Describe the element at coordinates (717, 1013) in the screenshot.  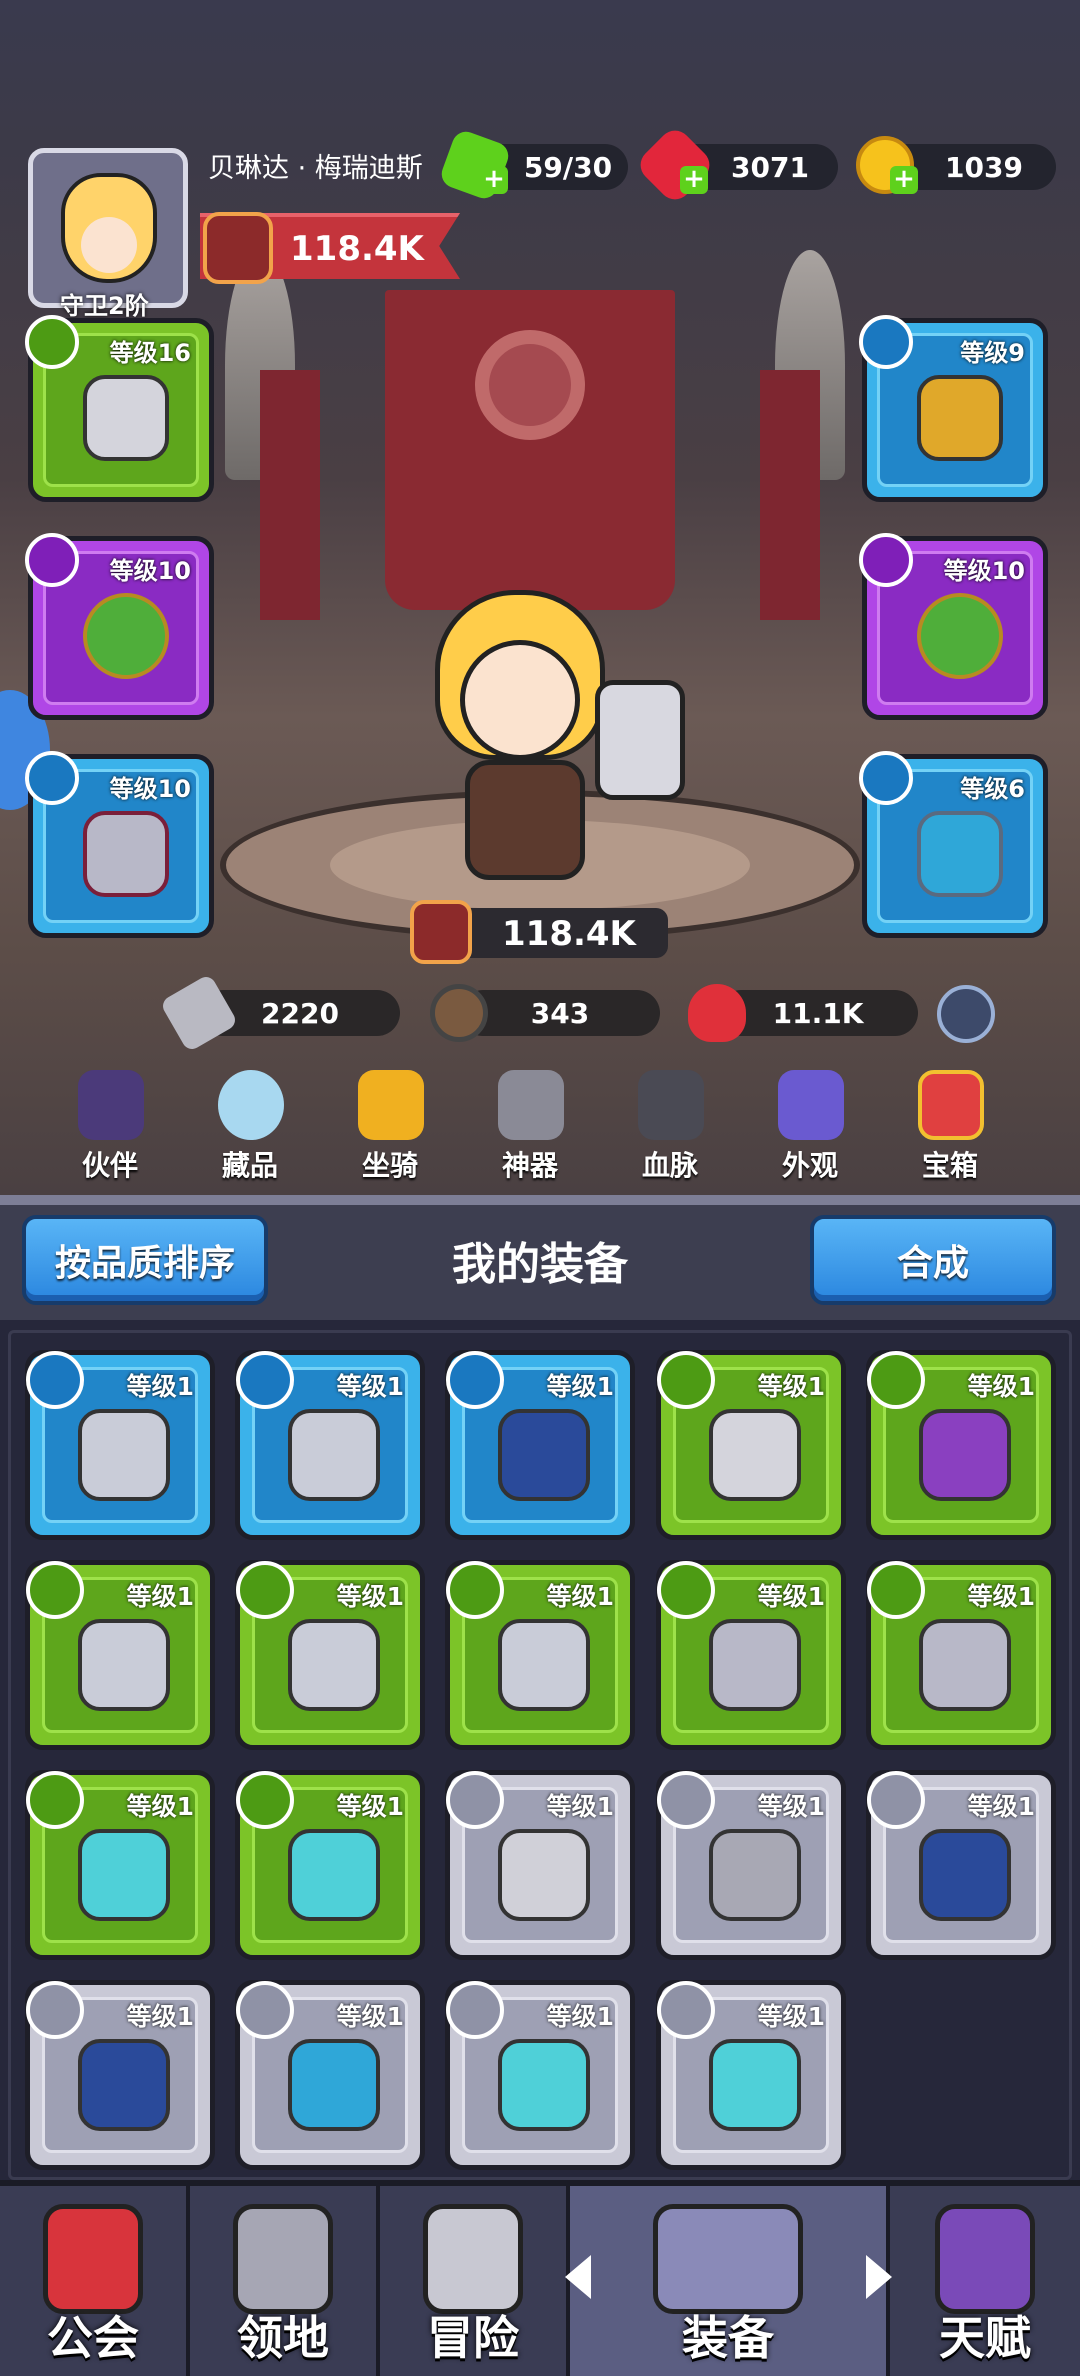
I see `heart-icon` at that location.